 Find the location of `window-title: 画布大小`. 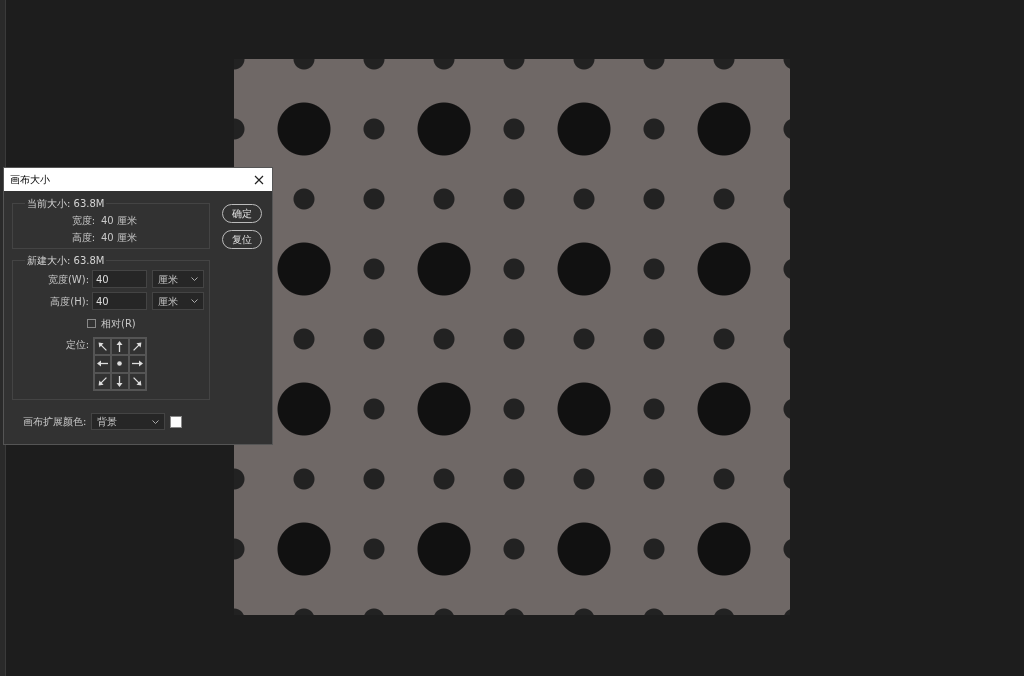

window-title: 画布大小 is located at coordinates (30, 180).